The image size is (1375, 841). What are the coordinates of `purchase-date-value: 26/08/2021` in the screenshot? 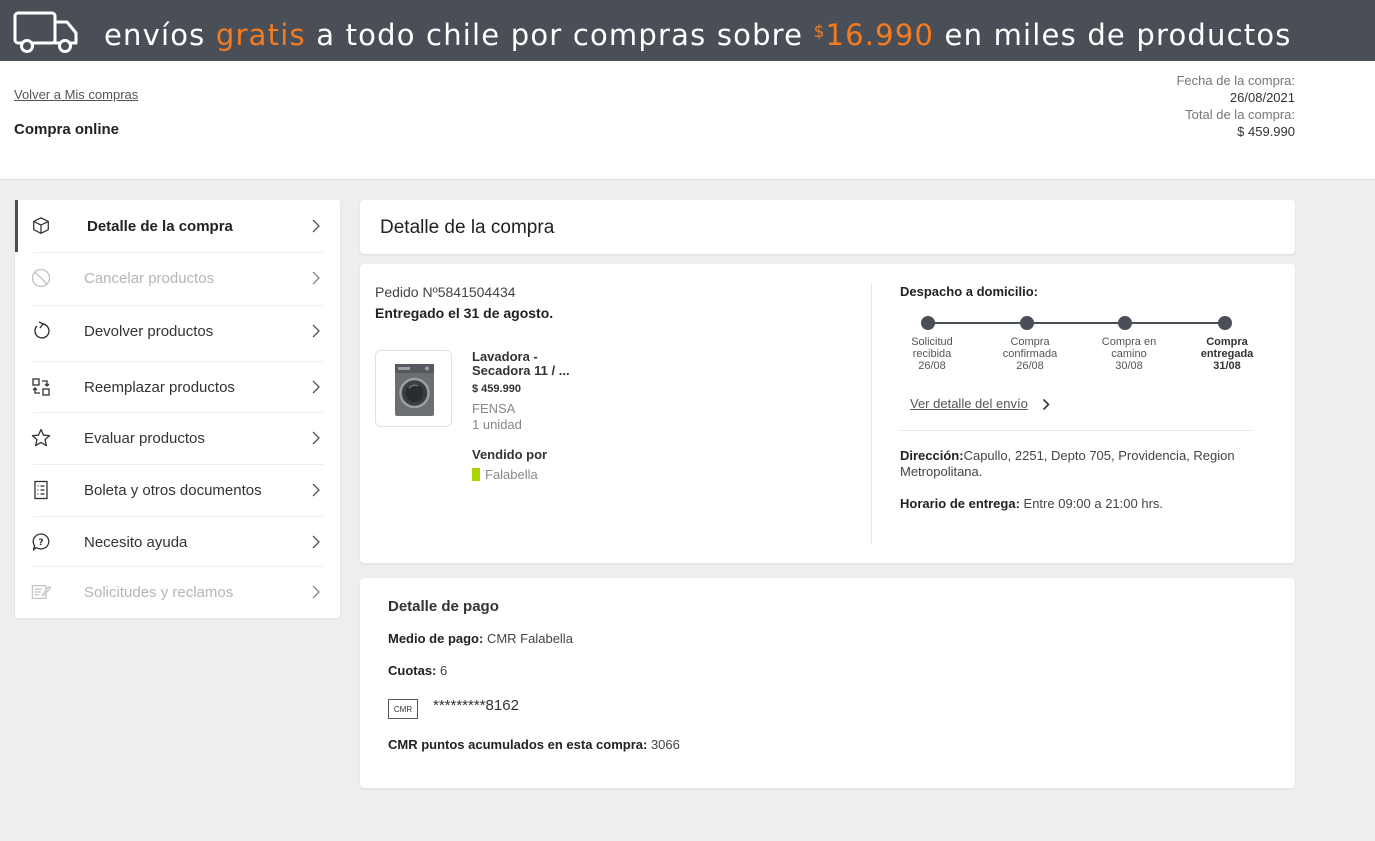 It's located at (1262, 97).